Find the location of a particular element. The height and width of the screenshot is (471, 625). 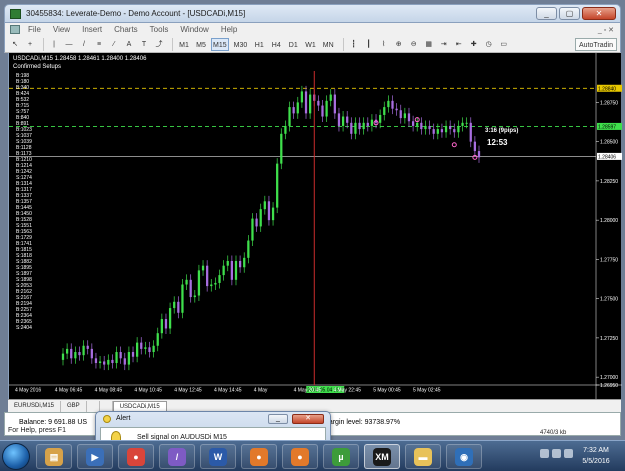

alert-minimize-button: _ is located at coordinates (278, 419).